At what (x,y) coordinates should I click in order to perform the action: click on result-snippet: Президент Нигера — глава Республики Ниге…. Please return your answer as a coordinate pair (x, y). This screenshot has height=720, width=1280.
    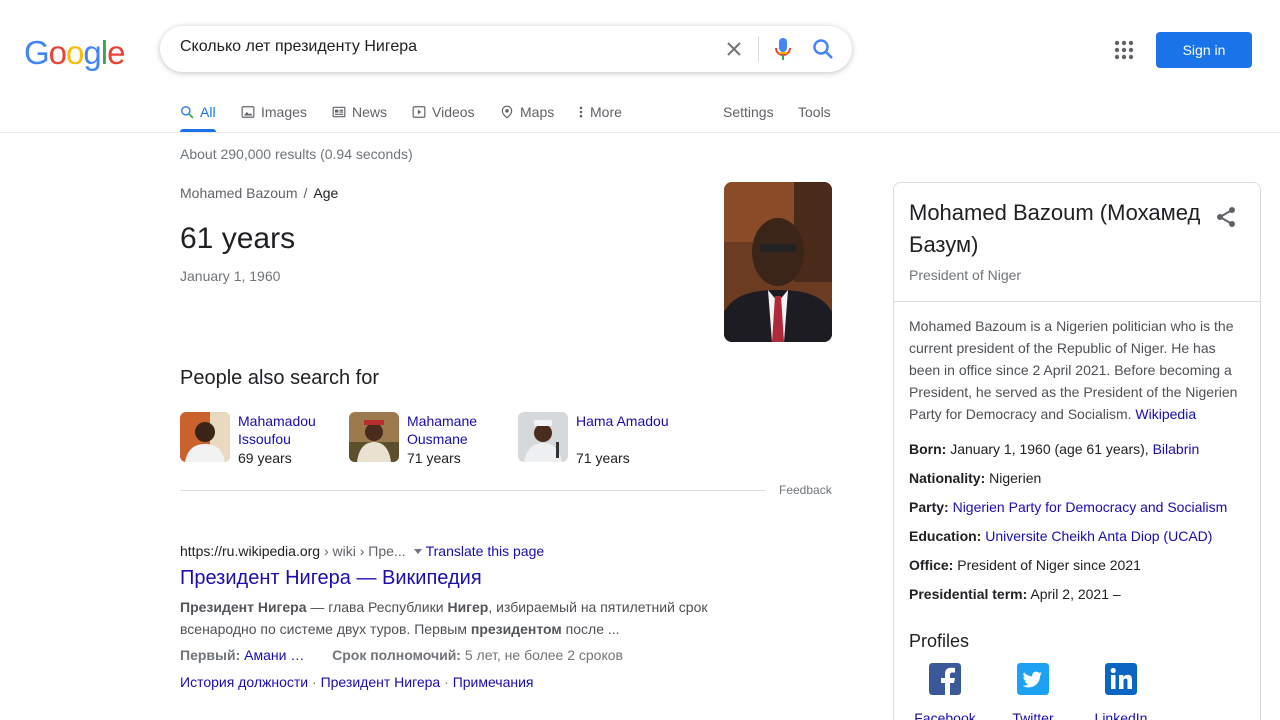
    Looking at the image, I should click on (460, 618).